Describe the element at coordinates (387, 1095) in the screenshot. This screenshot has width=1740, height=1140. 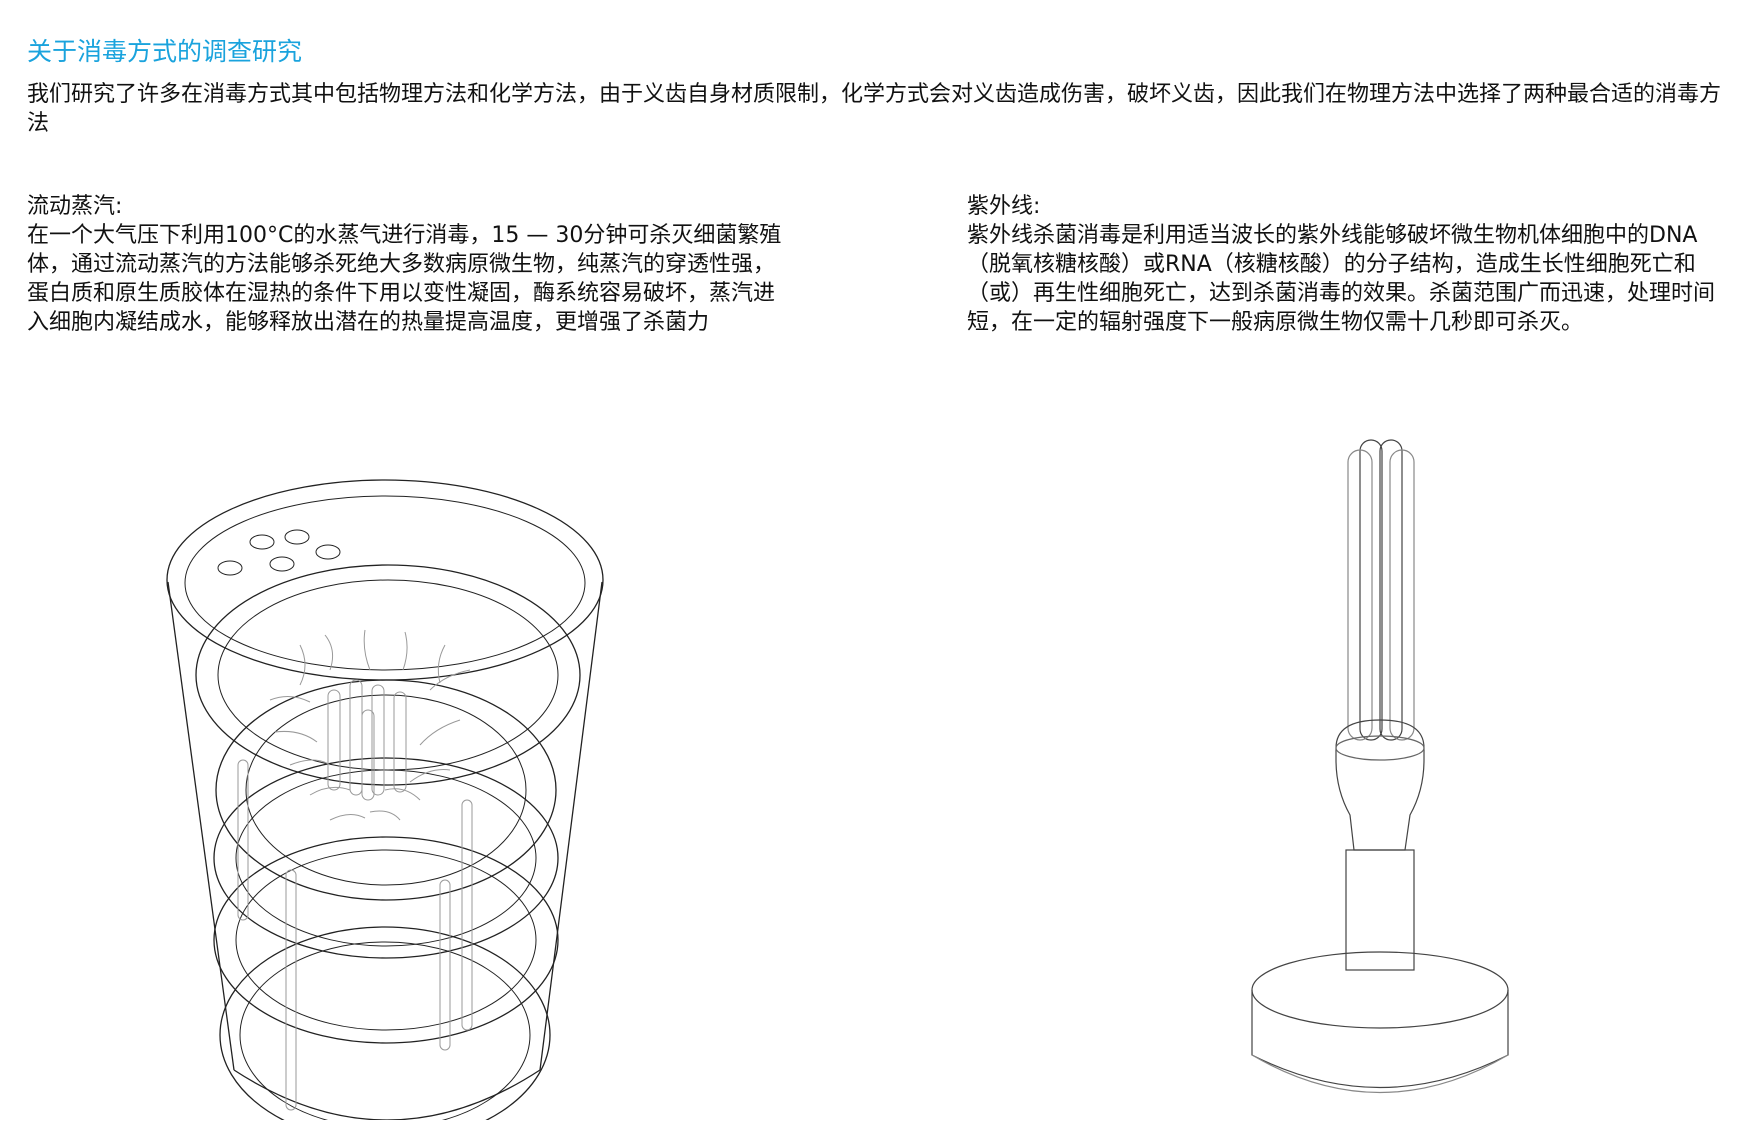
I see `cup-bottom` at that location.